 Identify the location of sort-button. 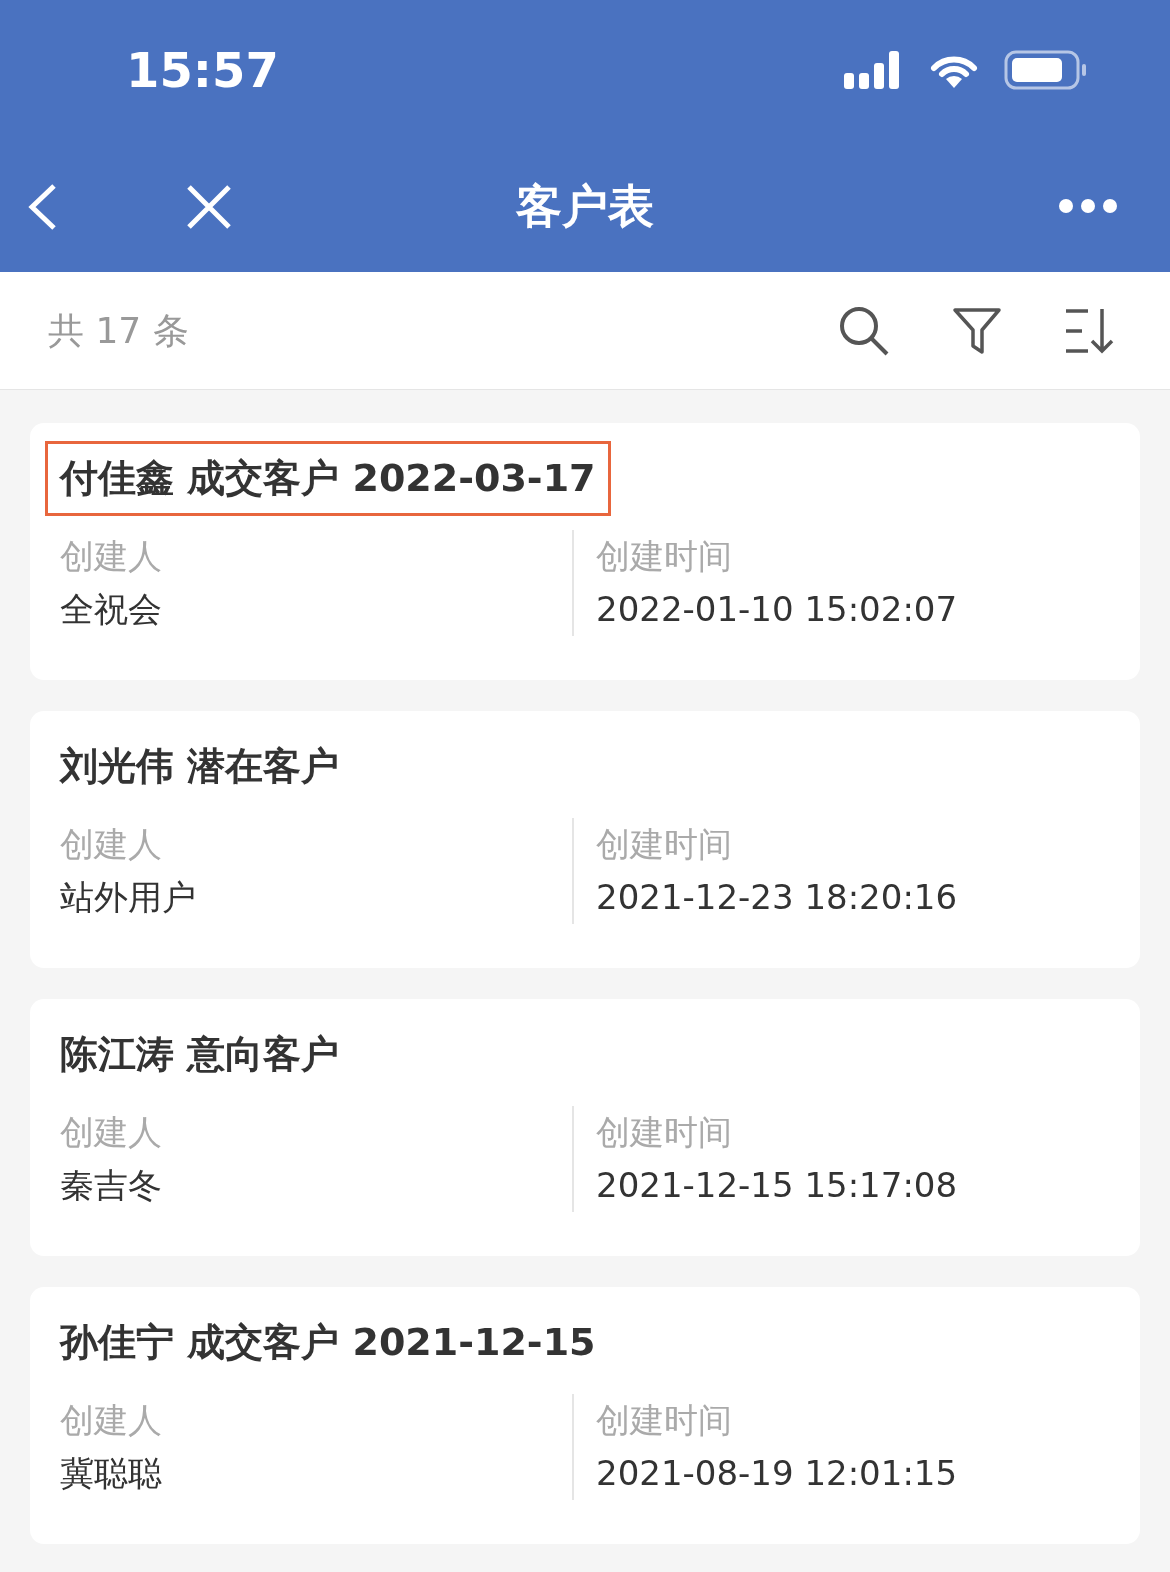
(1090, 330).